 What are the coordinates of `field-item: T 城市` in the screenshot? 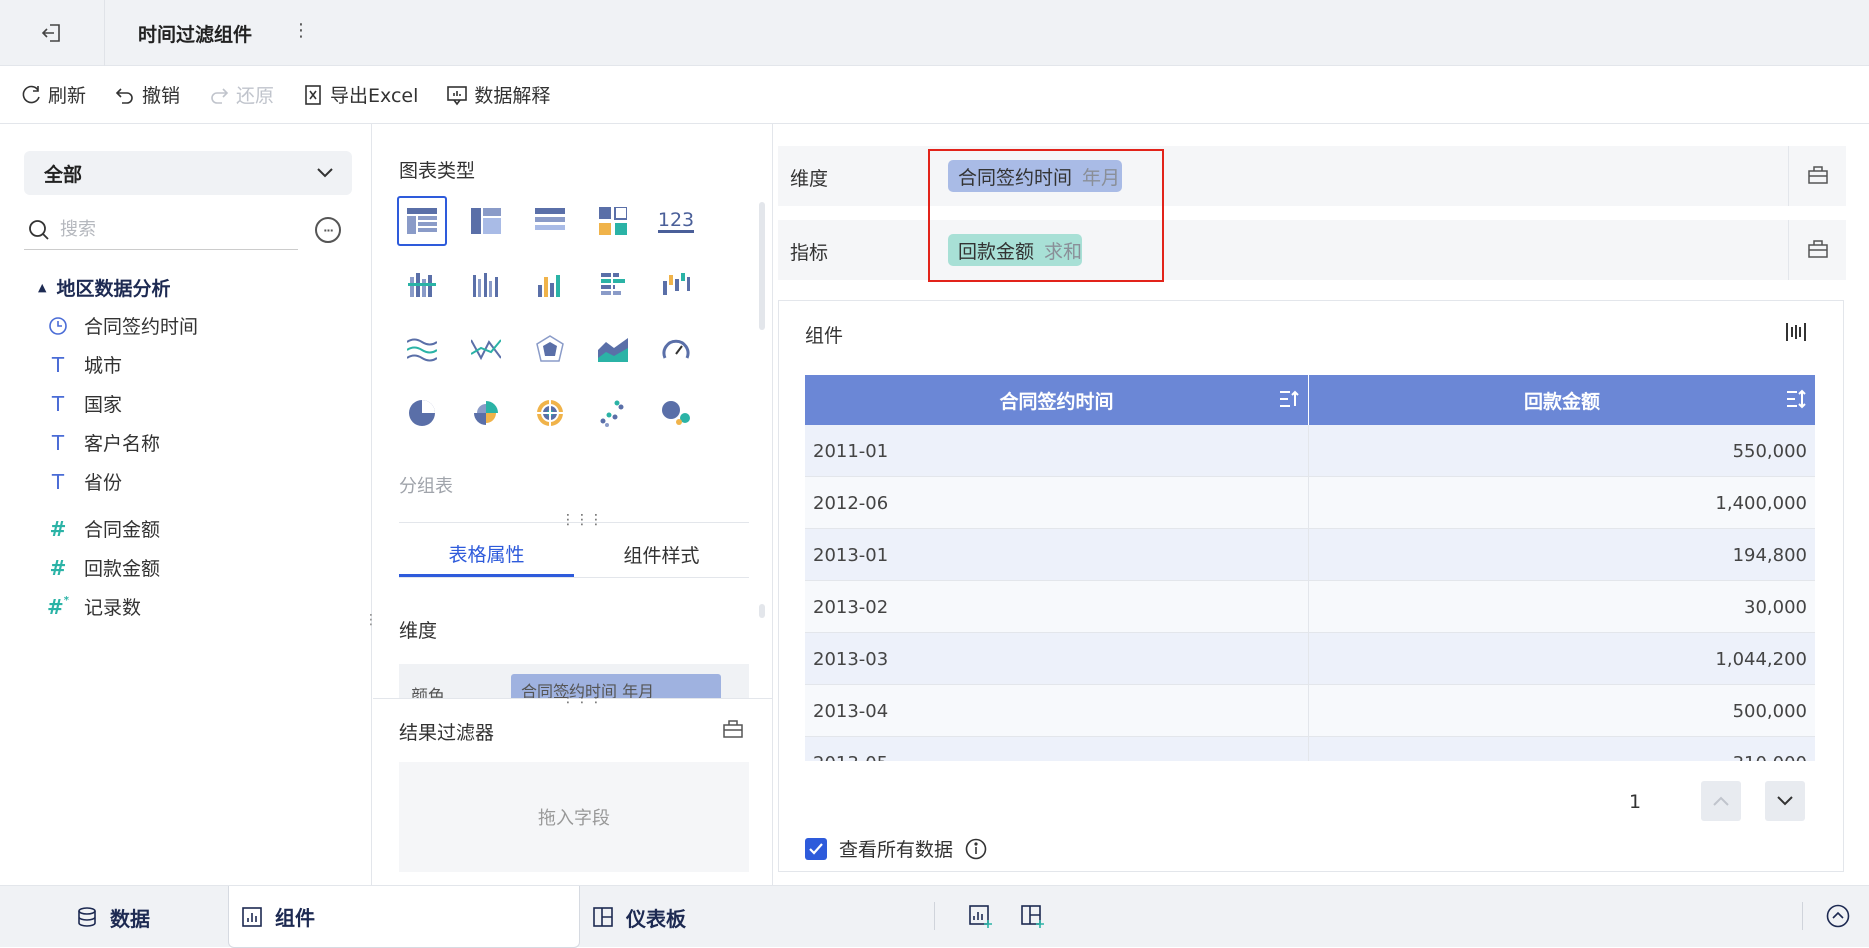 It's located at (84, 364).